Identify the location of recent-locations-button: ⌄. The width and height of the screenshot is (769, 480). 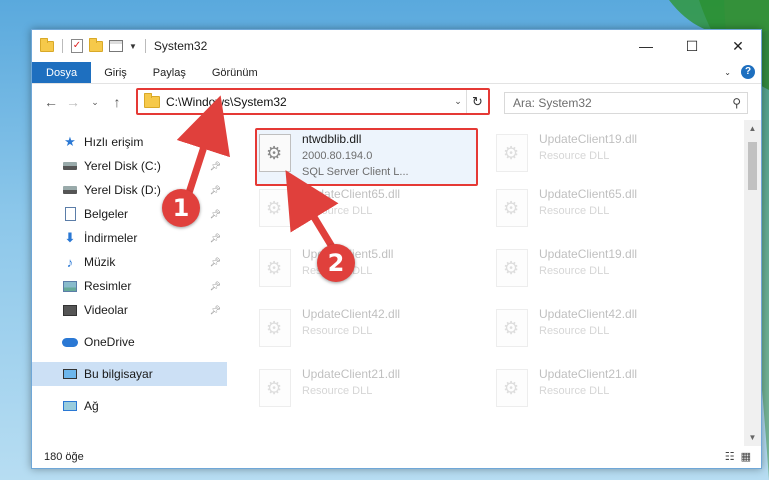
(95, 102).